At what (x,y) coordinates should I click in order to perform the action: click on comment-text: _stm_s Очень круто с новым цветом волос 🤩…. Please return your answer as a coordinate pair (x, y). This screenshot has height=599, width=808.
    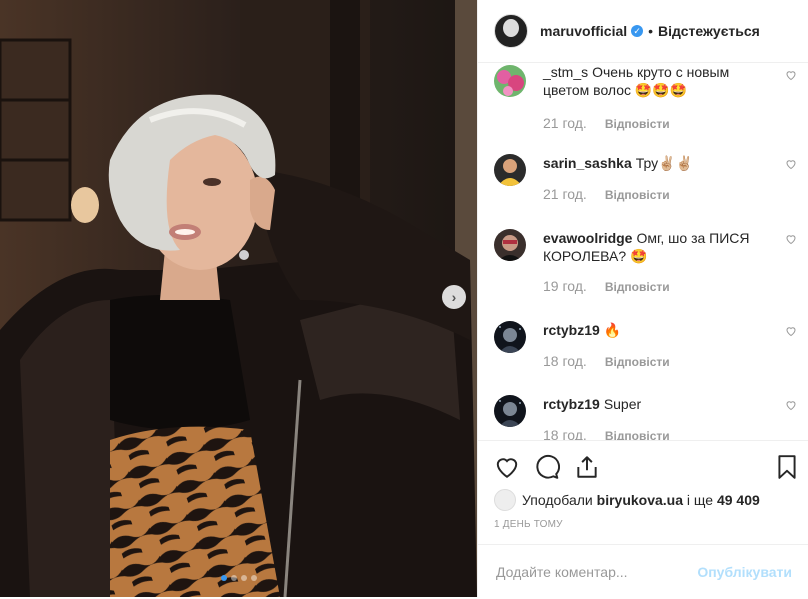
    Looking at the image, I should click on (651, 81).